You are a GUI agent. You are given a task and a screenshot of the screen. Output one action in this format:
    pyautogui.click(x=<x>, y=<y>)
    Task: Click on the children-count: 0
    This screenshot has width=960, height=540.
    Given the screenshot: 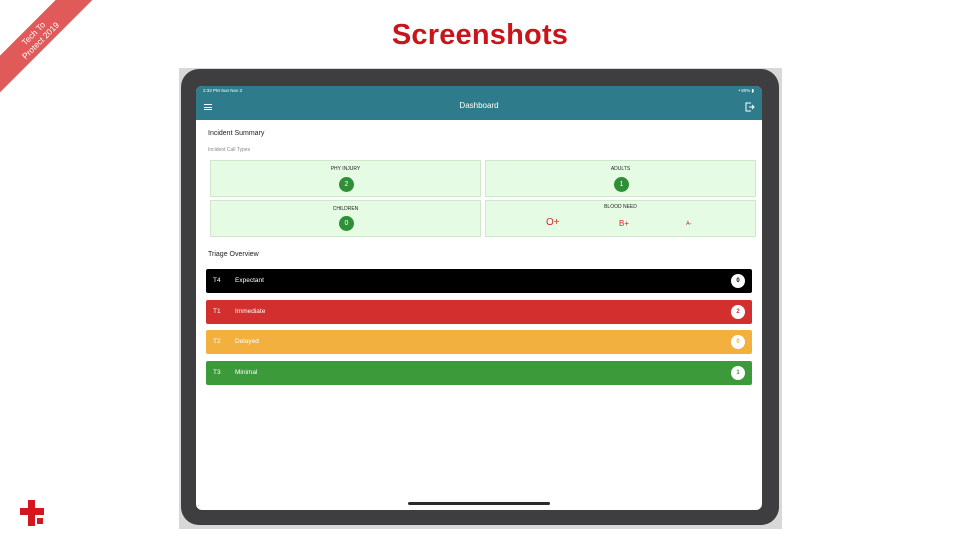 What is the action you would take?
    pyautogui.click(x=346, y=223)
    